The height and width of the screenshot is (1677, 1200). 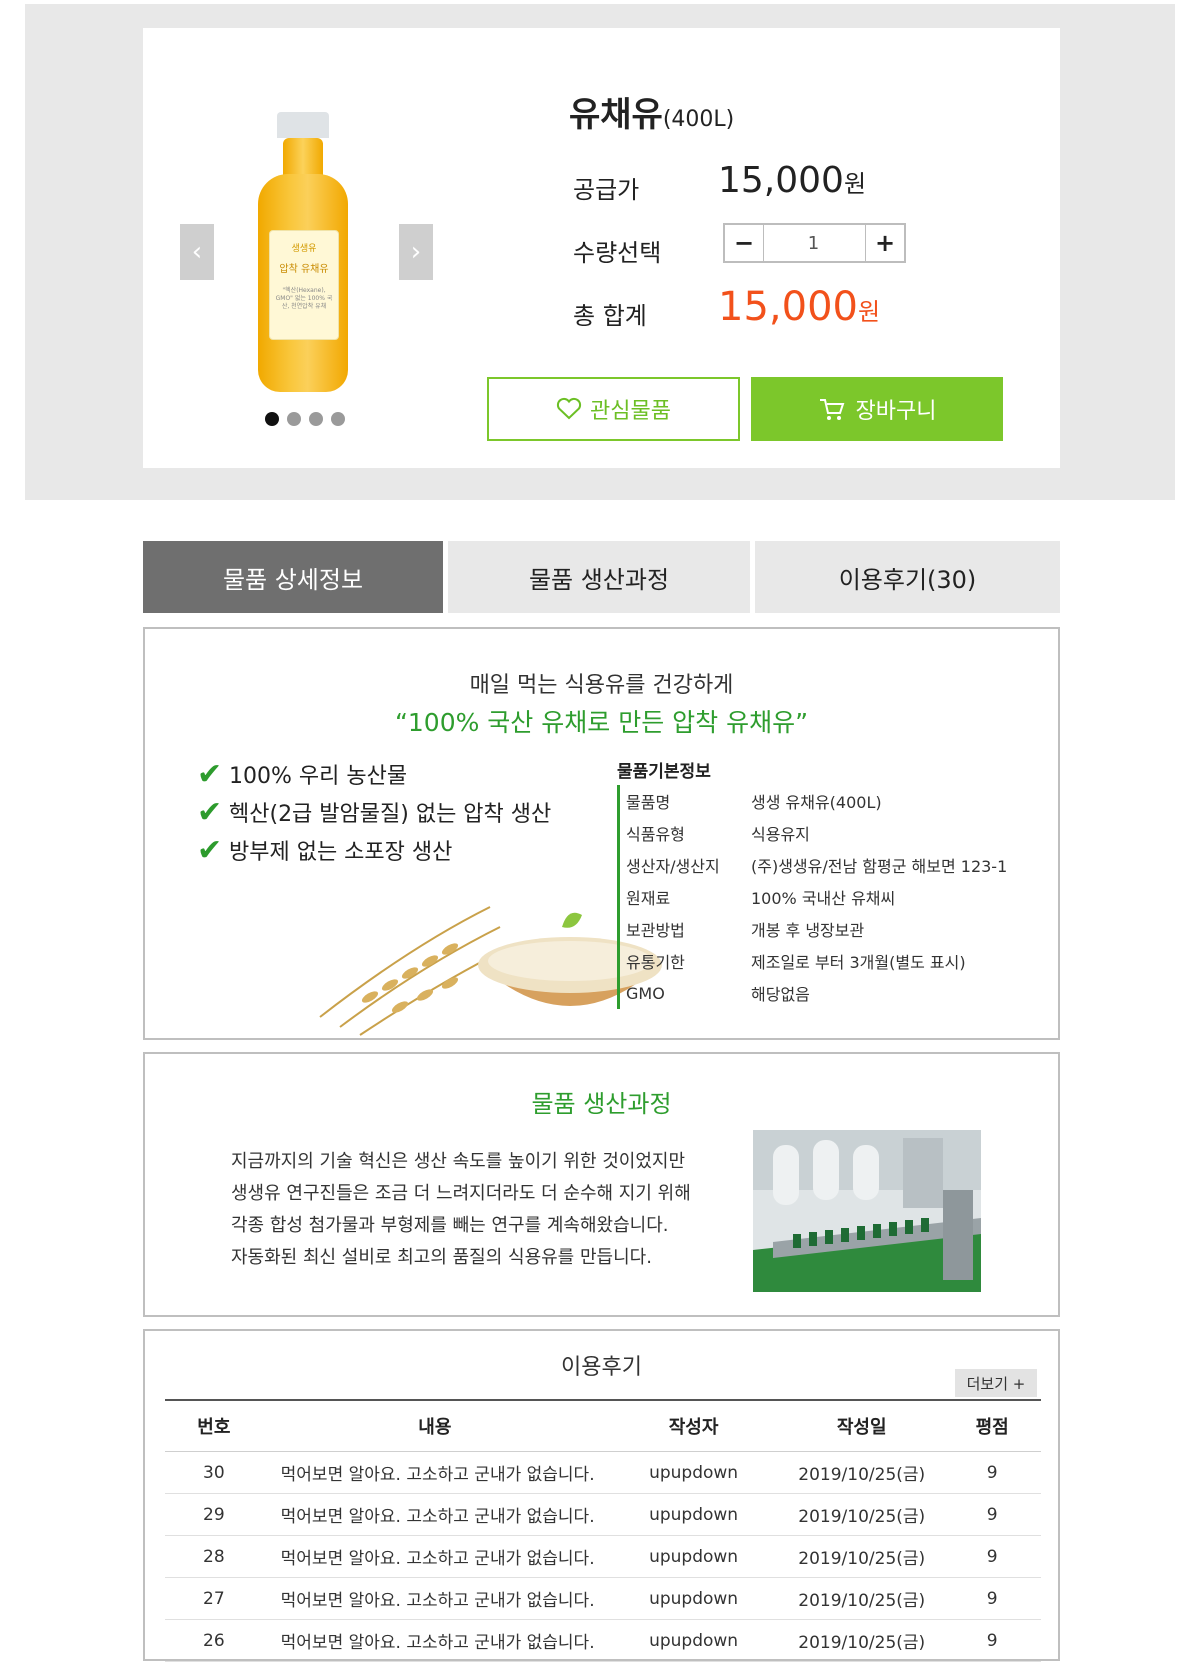 What do you see at coordinates (655, 834) in the screenshot?
I see `info-key: 식품유형` at bounding box center [655, 834].